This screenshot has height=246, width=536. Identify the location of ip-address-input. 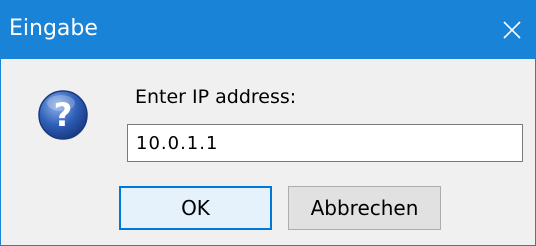
(325, 143).